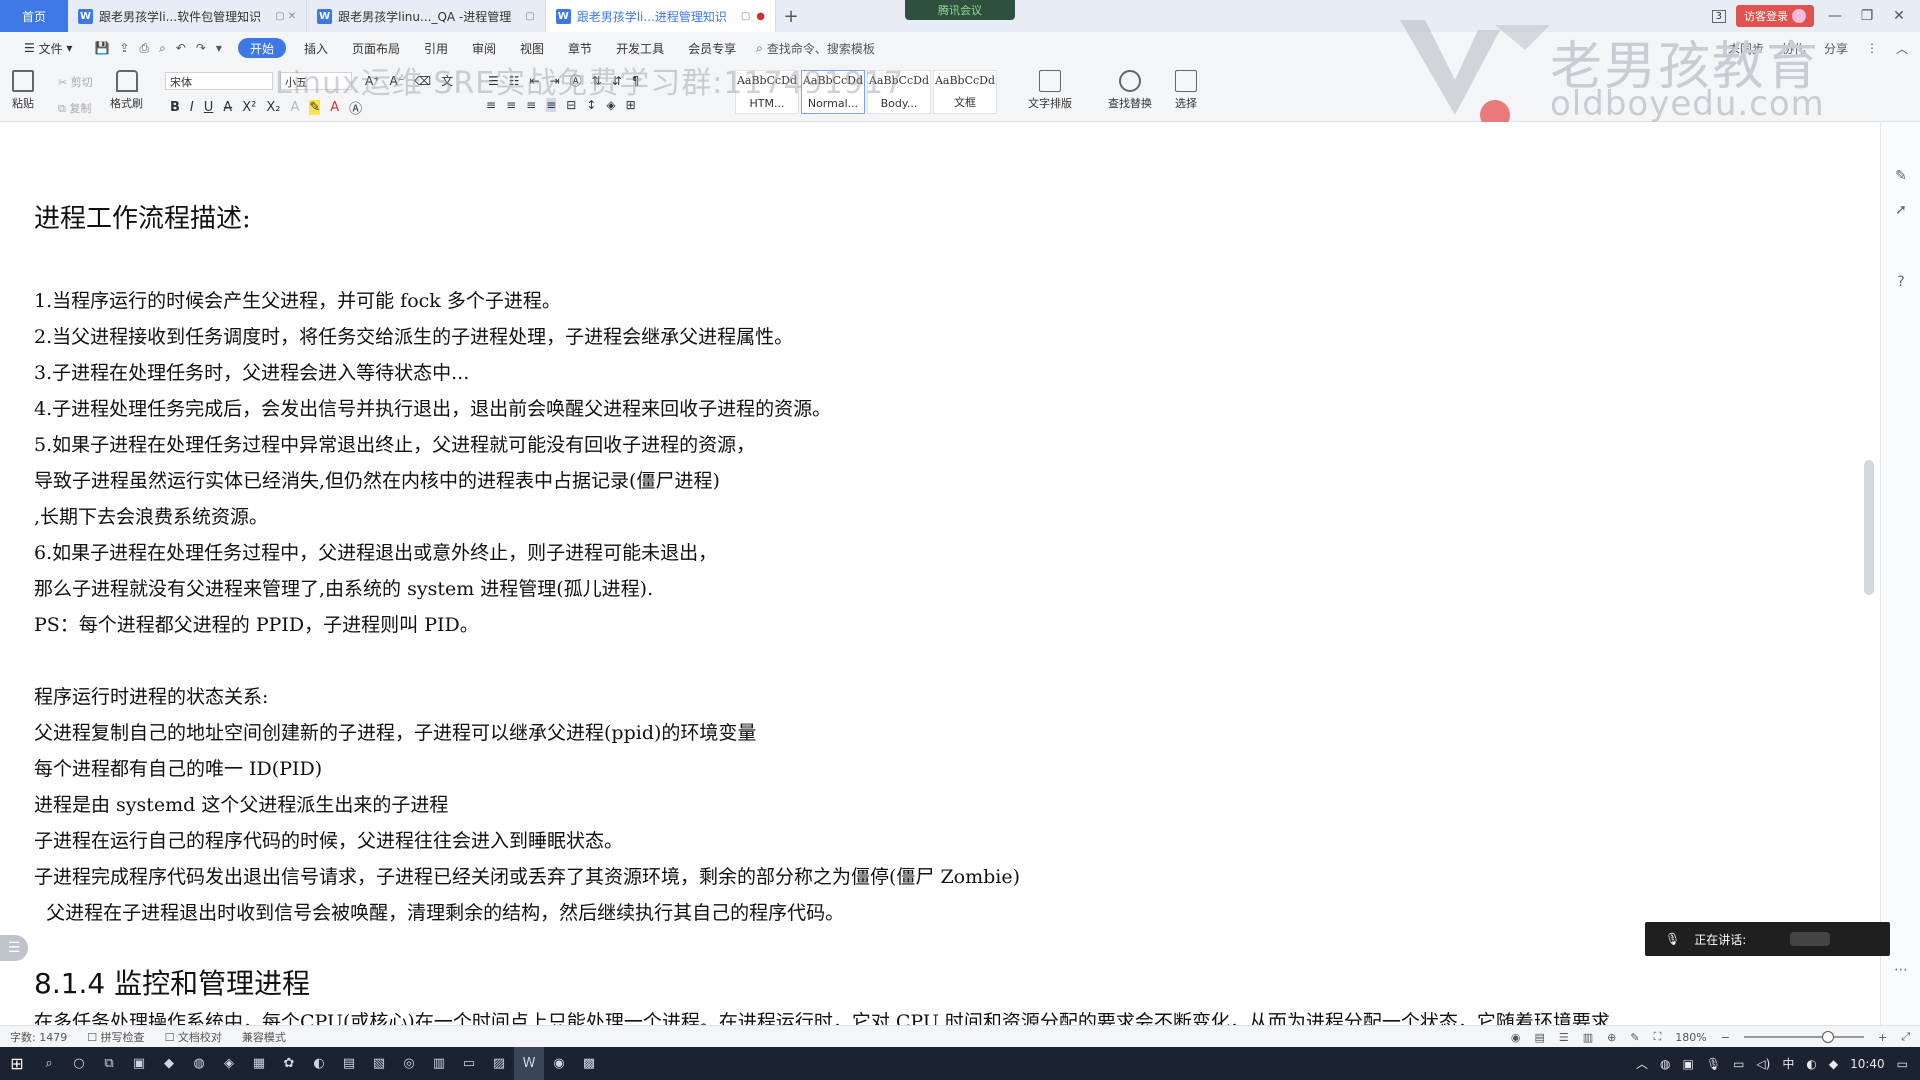 The height and width of the screenshot is (1080, 1920). What do you see at coordinates (965, 92) in the screenshot?
I see `style-textbox: AaBbCcDd 文框` at bounding box center [965, 92].